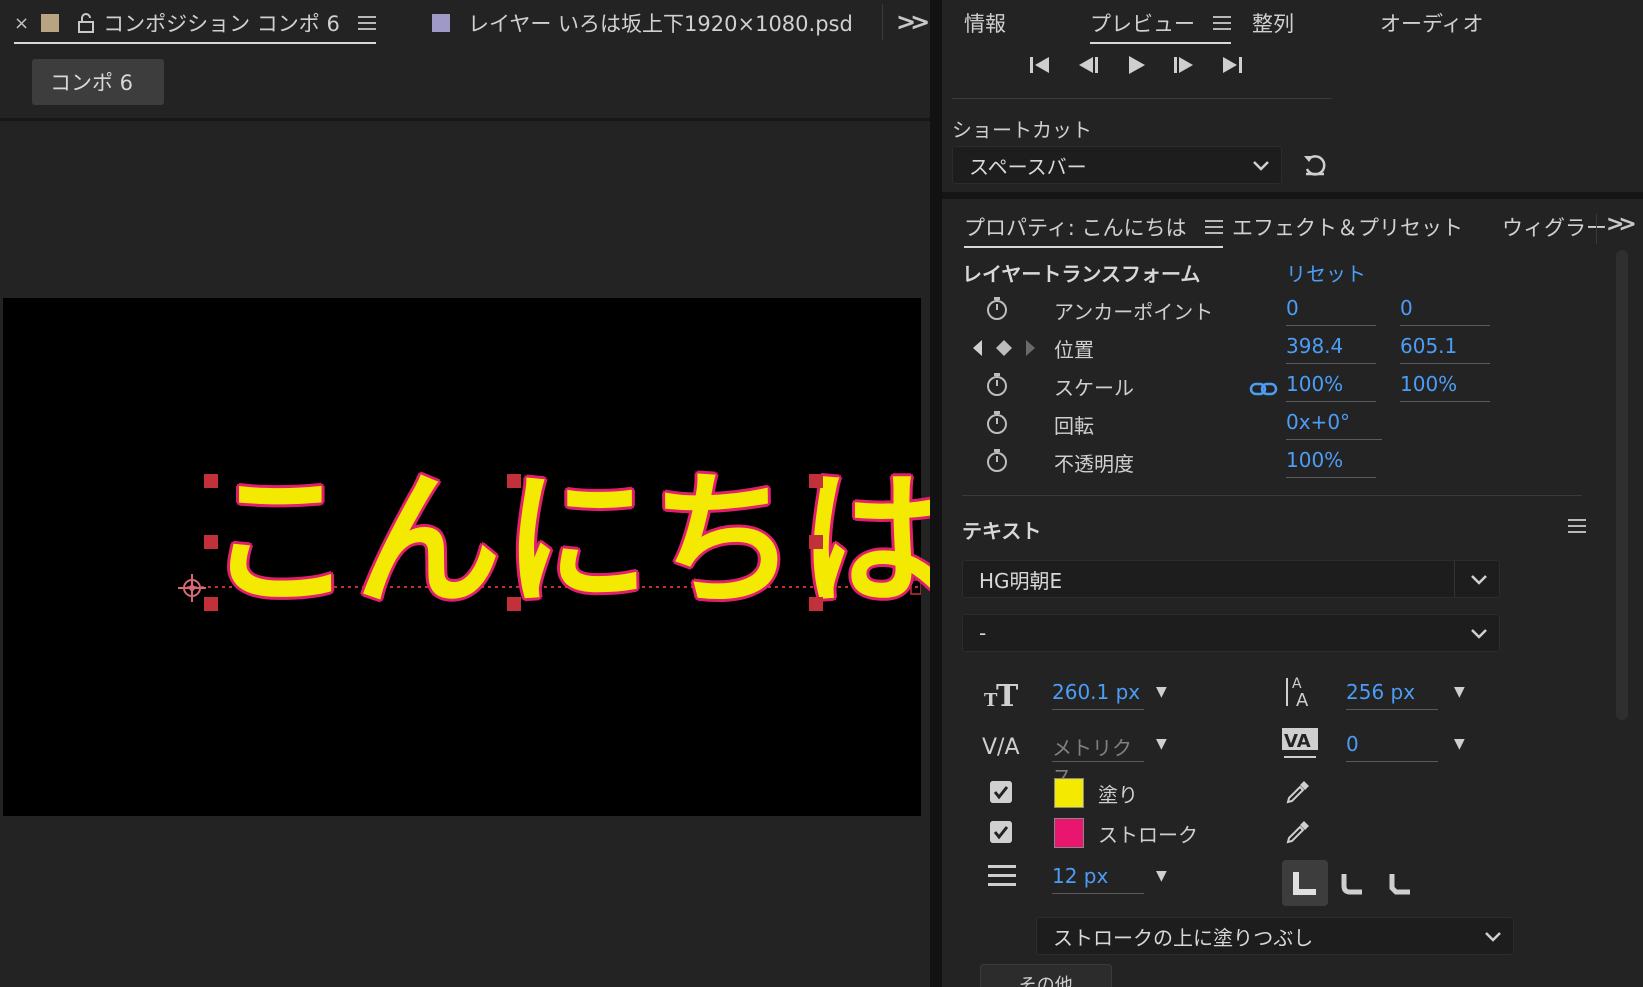 This screenshot has width=1643, height=987. Describe the element at coordinates (195, 25) in the screenshot. I see `tab-composition: × コンポジション コンポ 6` at that location.